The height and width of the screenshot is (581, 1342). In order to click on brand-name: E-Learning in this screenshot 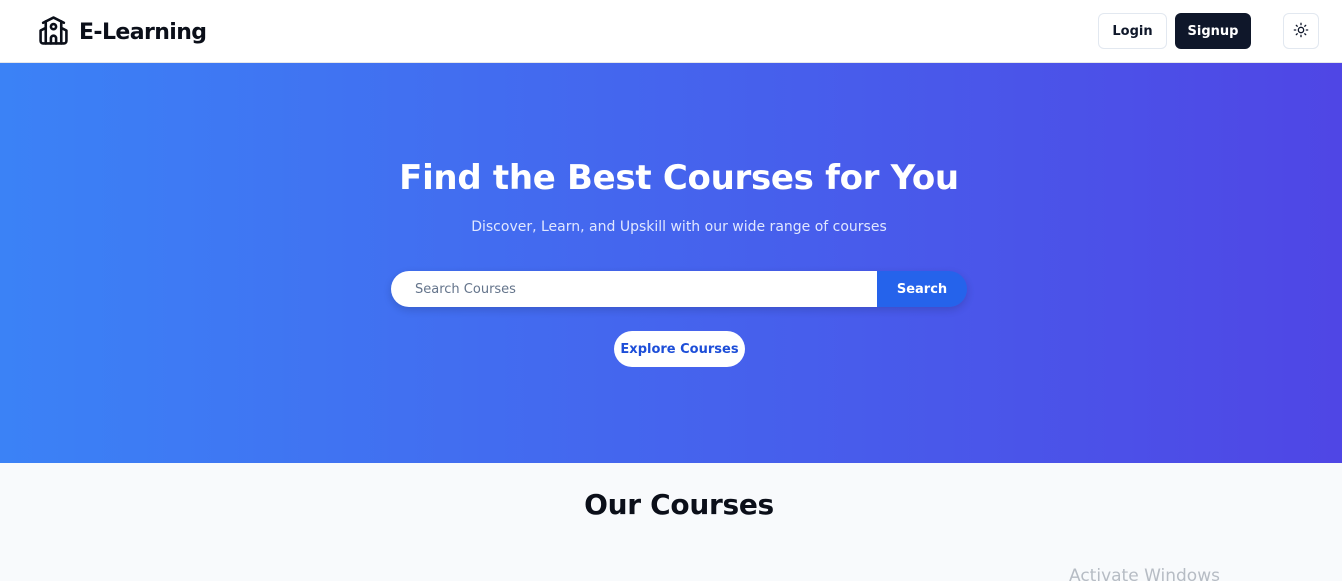, I will do `click(143, 32)`.